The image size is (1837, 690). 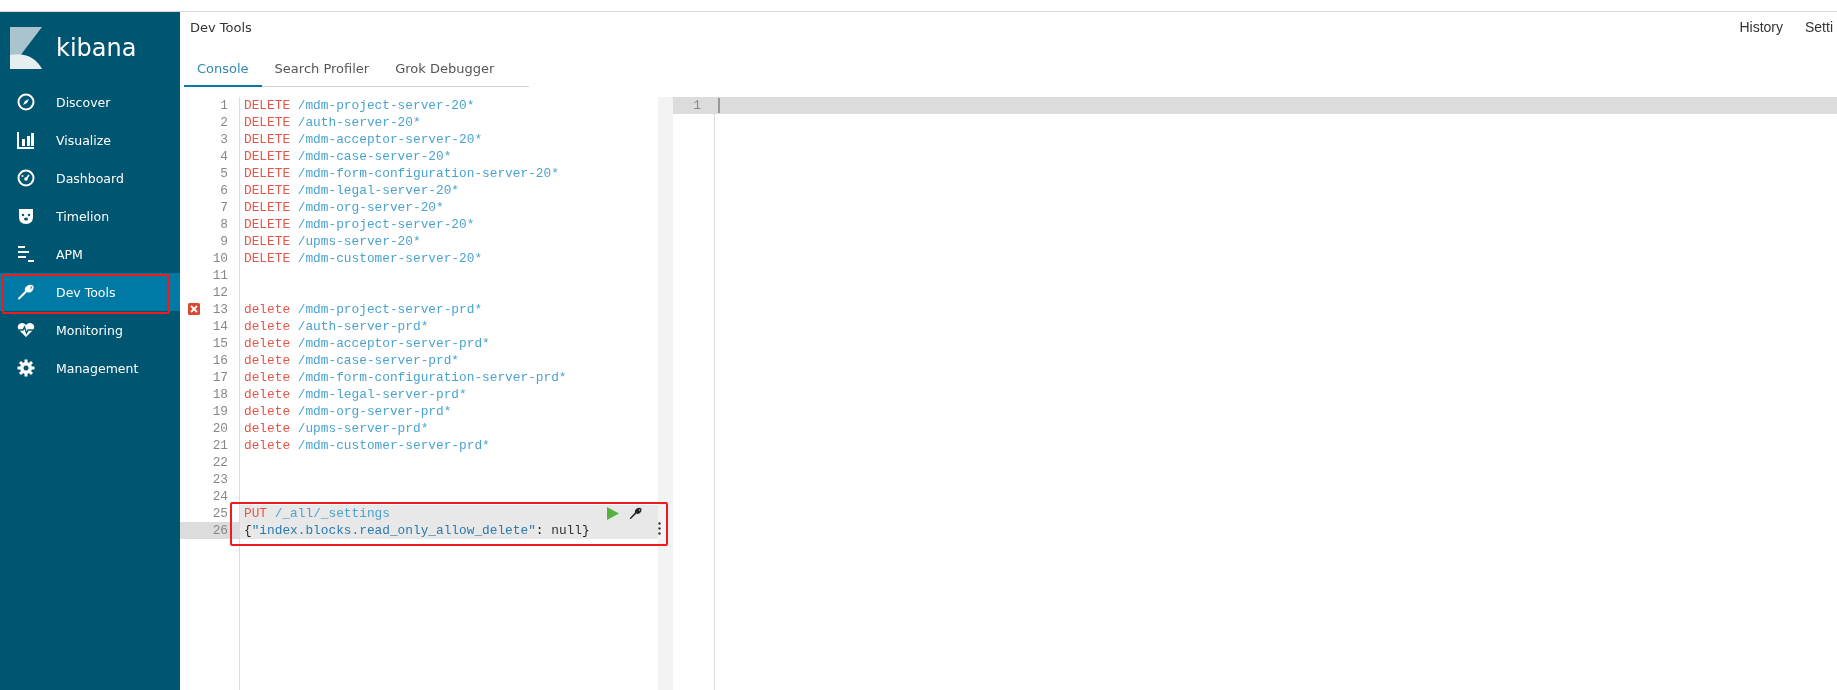 What do you see at coordinates (26, 216) in the screenshot?
I see `bear-icon` at bounding box center [26, 216].